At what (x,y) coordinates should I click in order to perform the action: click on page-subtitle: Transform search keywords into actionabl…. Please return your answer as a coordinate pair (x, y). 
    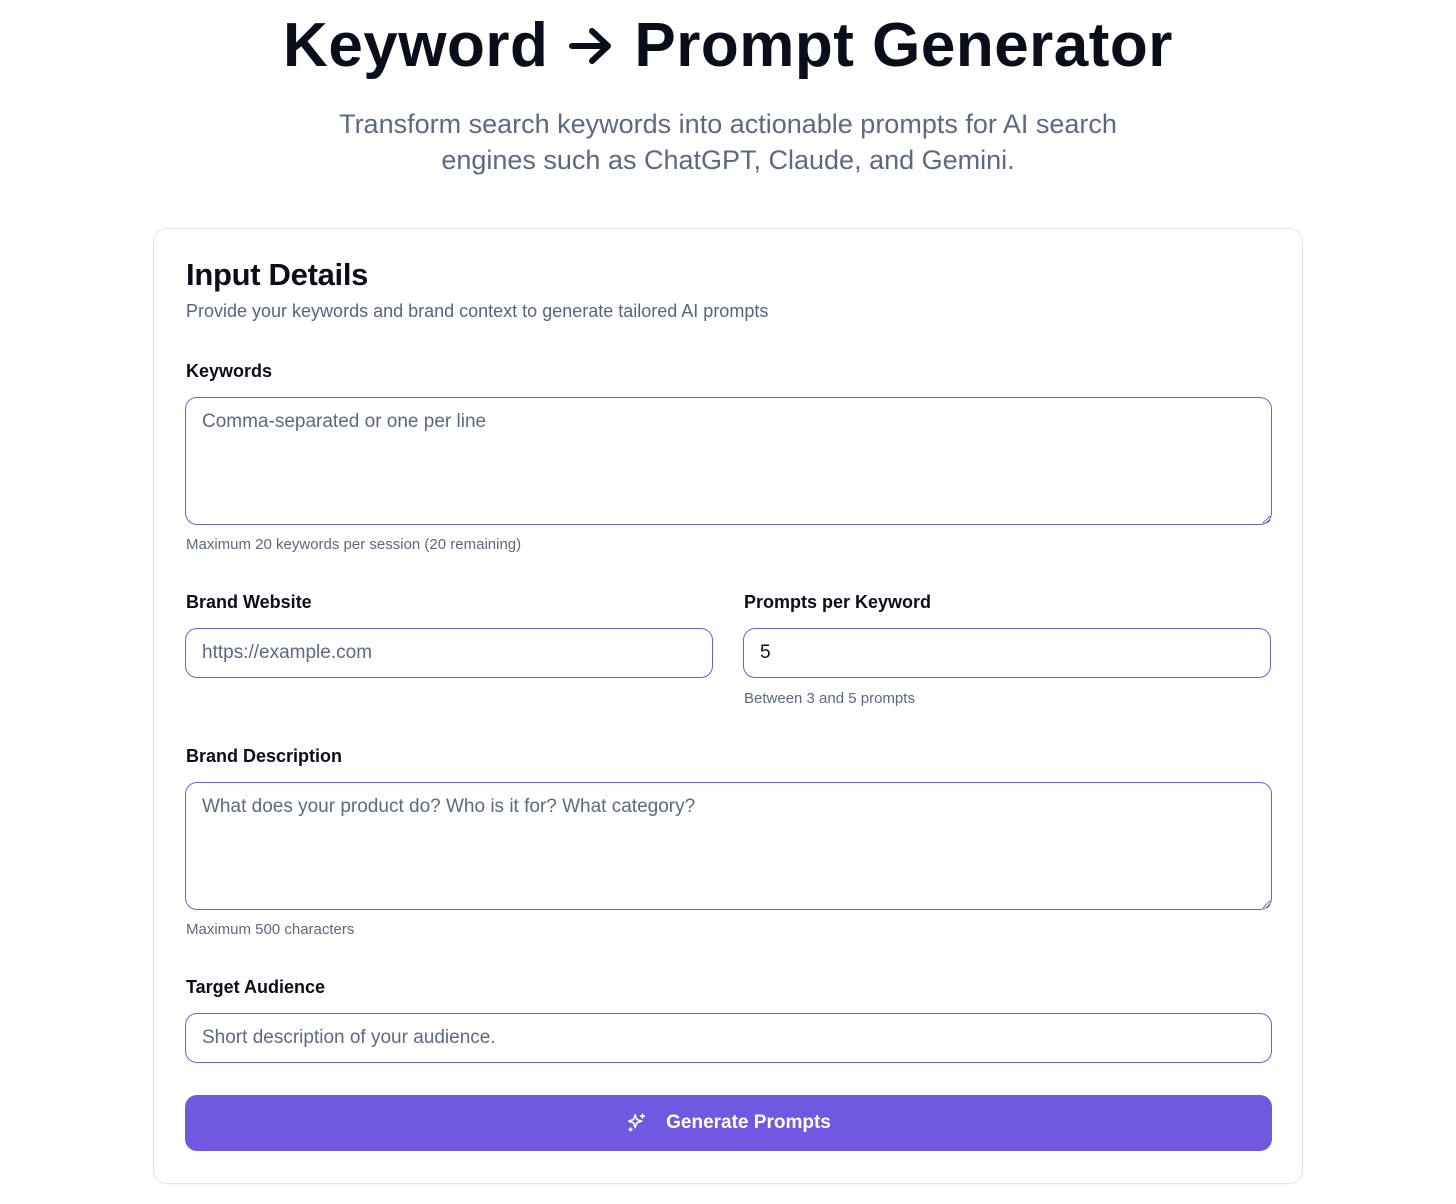
    Looking at the image, I should click on (728, 142).